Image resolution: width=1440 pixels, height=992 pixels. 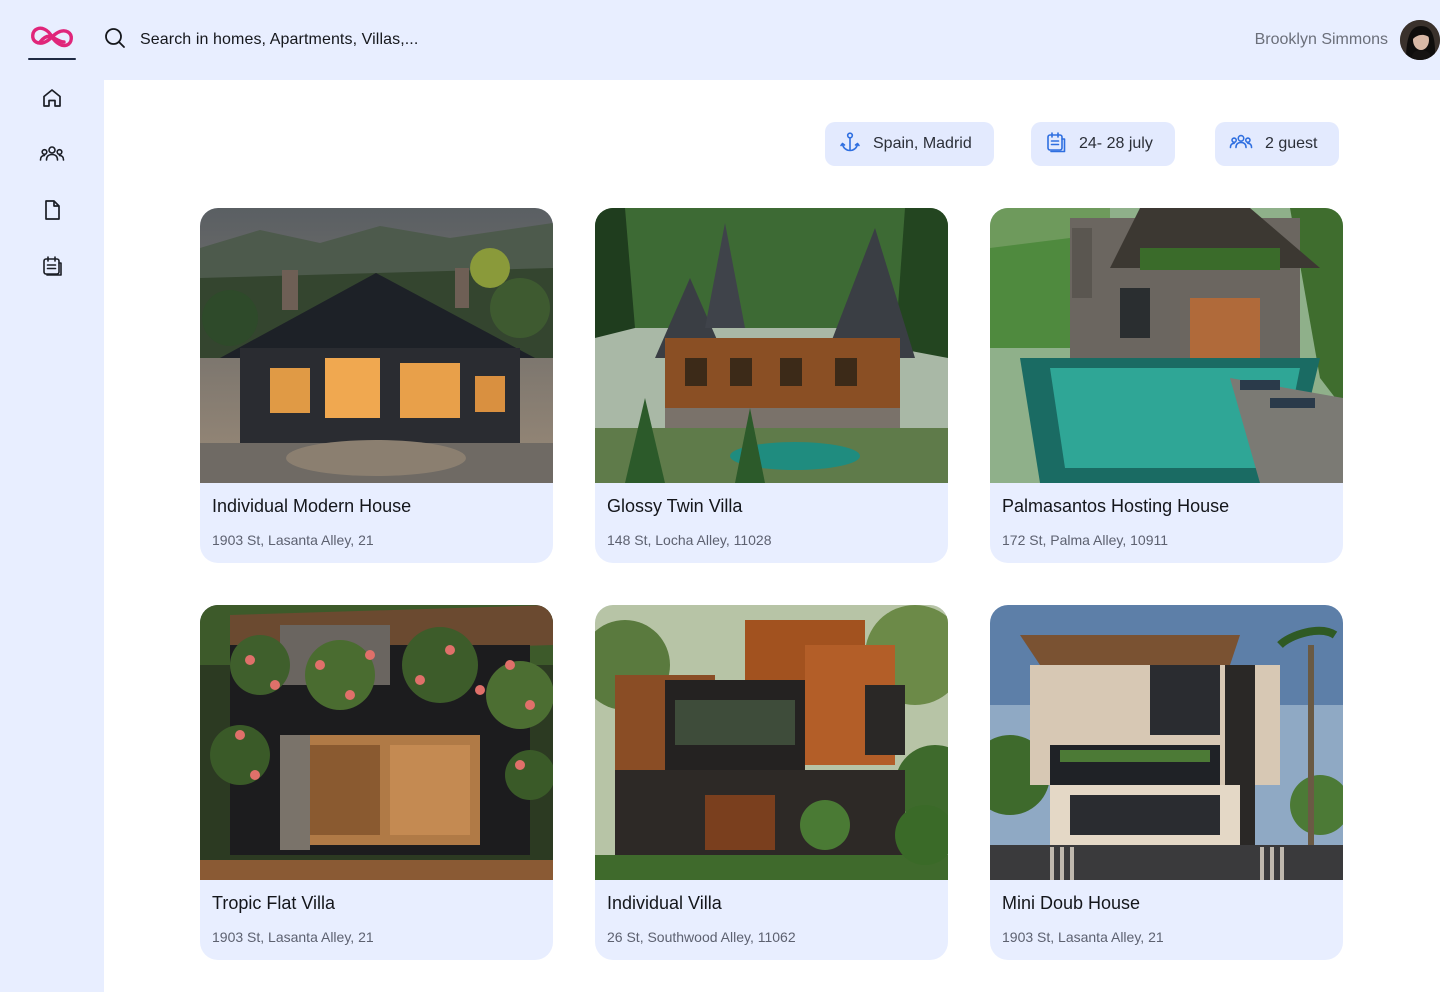 I want to click on listing-title: Mini Doub House, so click(x=1071, y=903).